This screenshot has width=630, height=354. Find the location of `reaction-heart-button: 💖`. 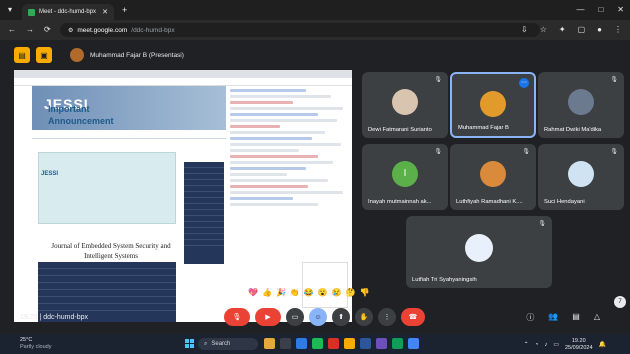

reaction-heart-button: 💖 is located at coordinates (253, 292).